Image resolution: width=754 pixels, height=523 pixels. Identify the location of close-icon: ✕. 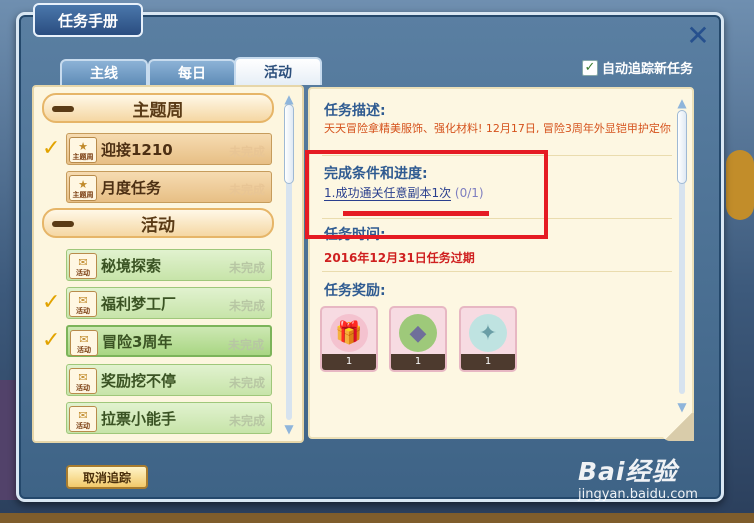
(698, 36).